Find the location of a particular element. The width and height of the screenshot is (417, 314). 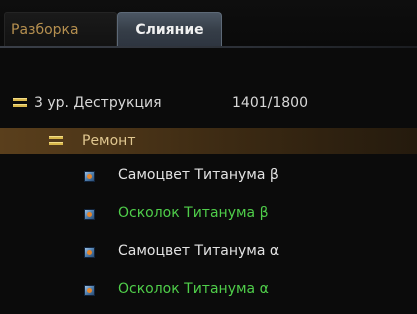

tree-item-row: Осколок Титанума α is located at coordinates (208, 289).